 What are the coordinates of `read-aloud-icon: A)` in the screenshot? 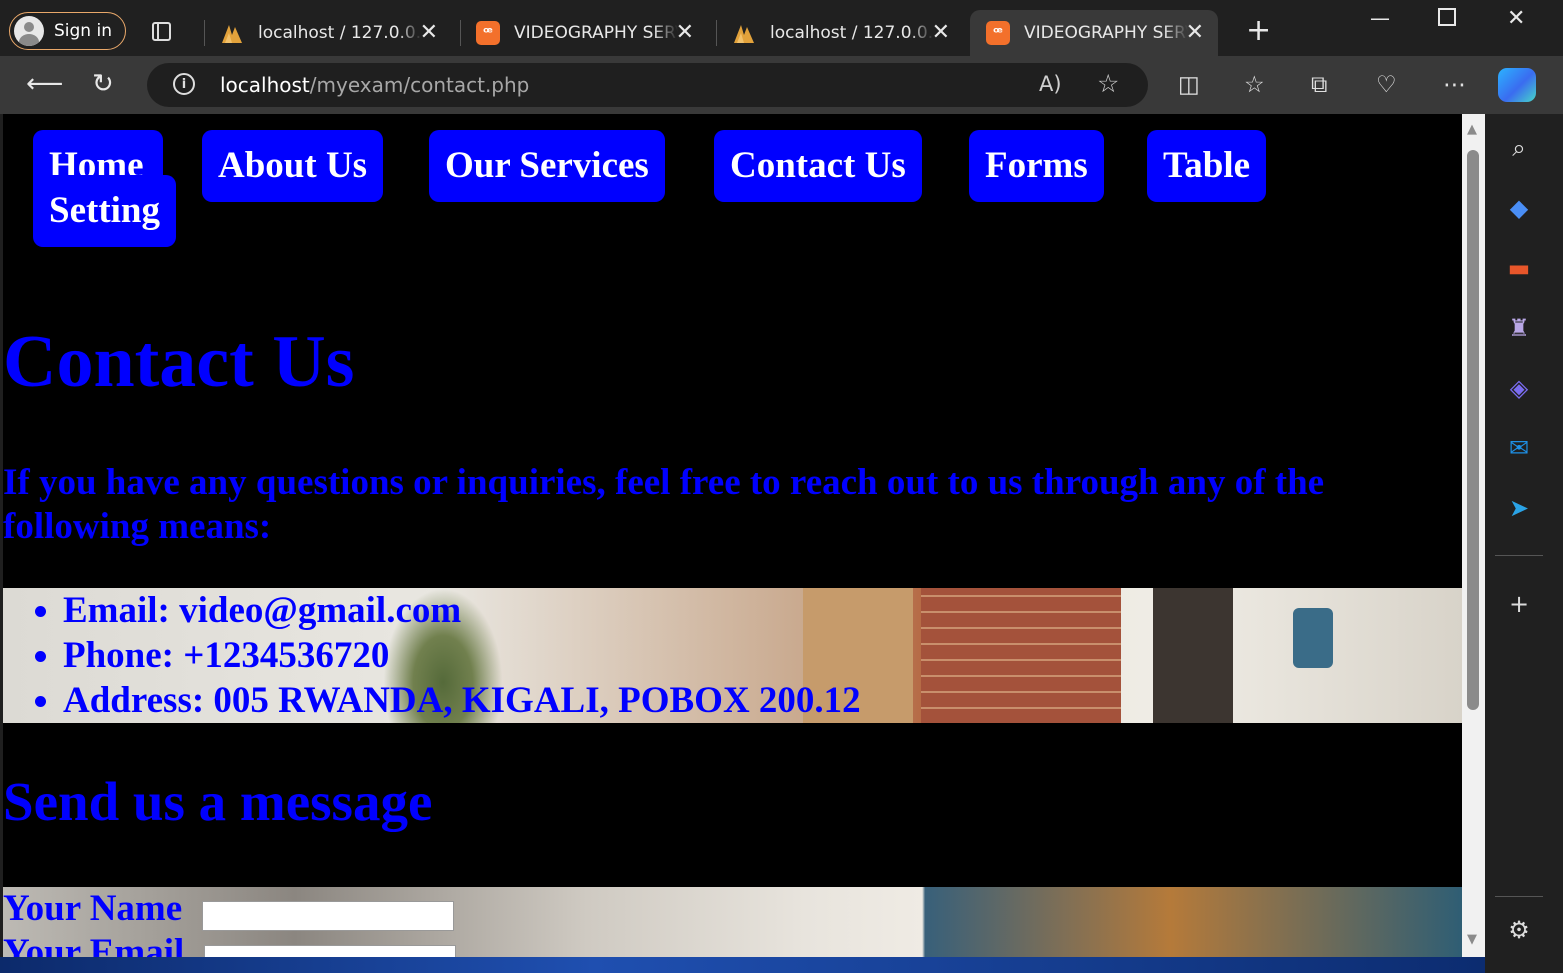 It's located at (1050, 84).